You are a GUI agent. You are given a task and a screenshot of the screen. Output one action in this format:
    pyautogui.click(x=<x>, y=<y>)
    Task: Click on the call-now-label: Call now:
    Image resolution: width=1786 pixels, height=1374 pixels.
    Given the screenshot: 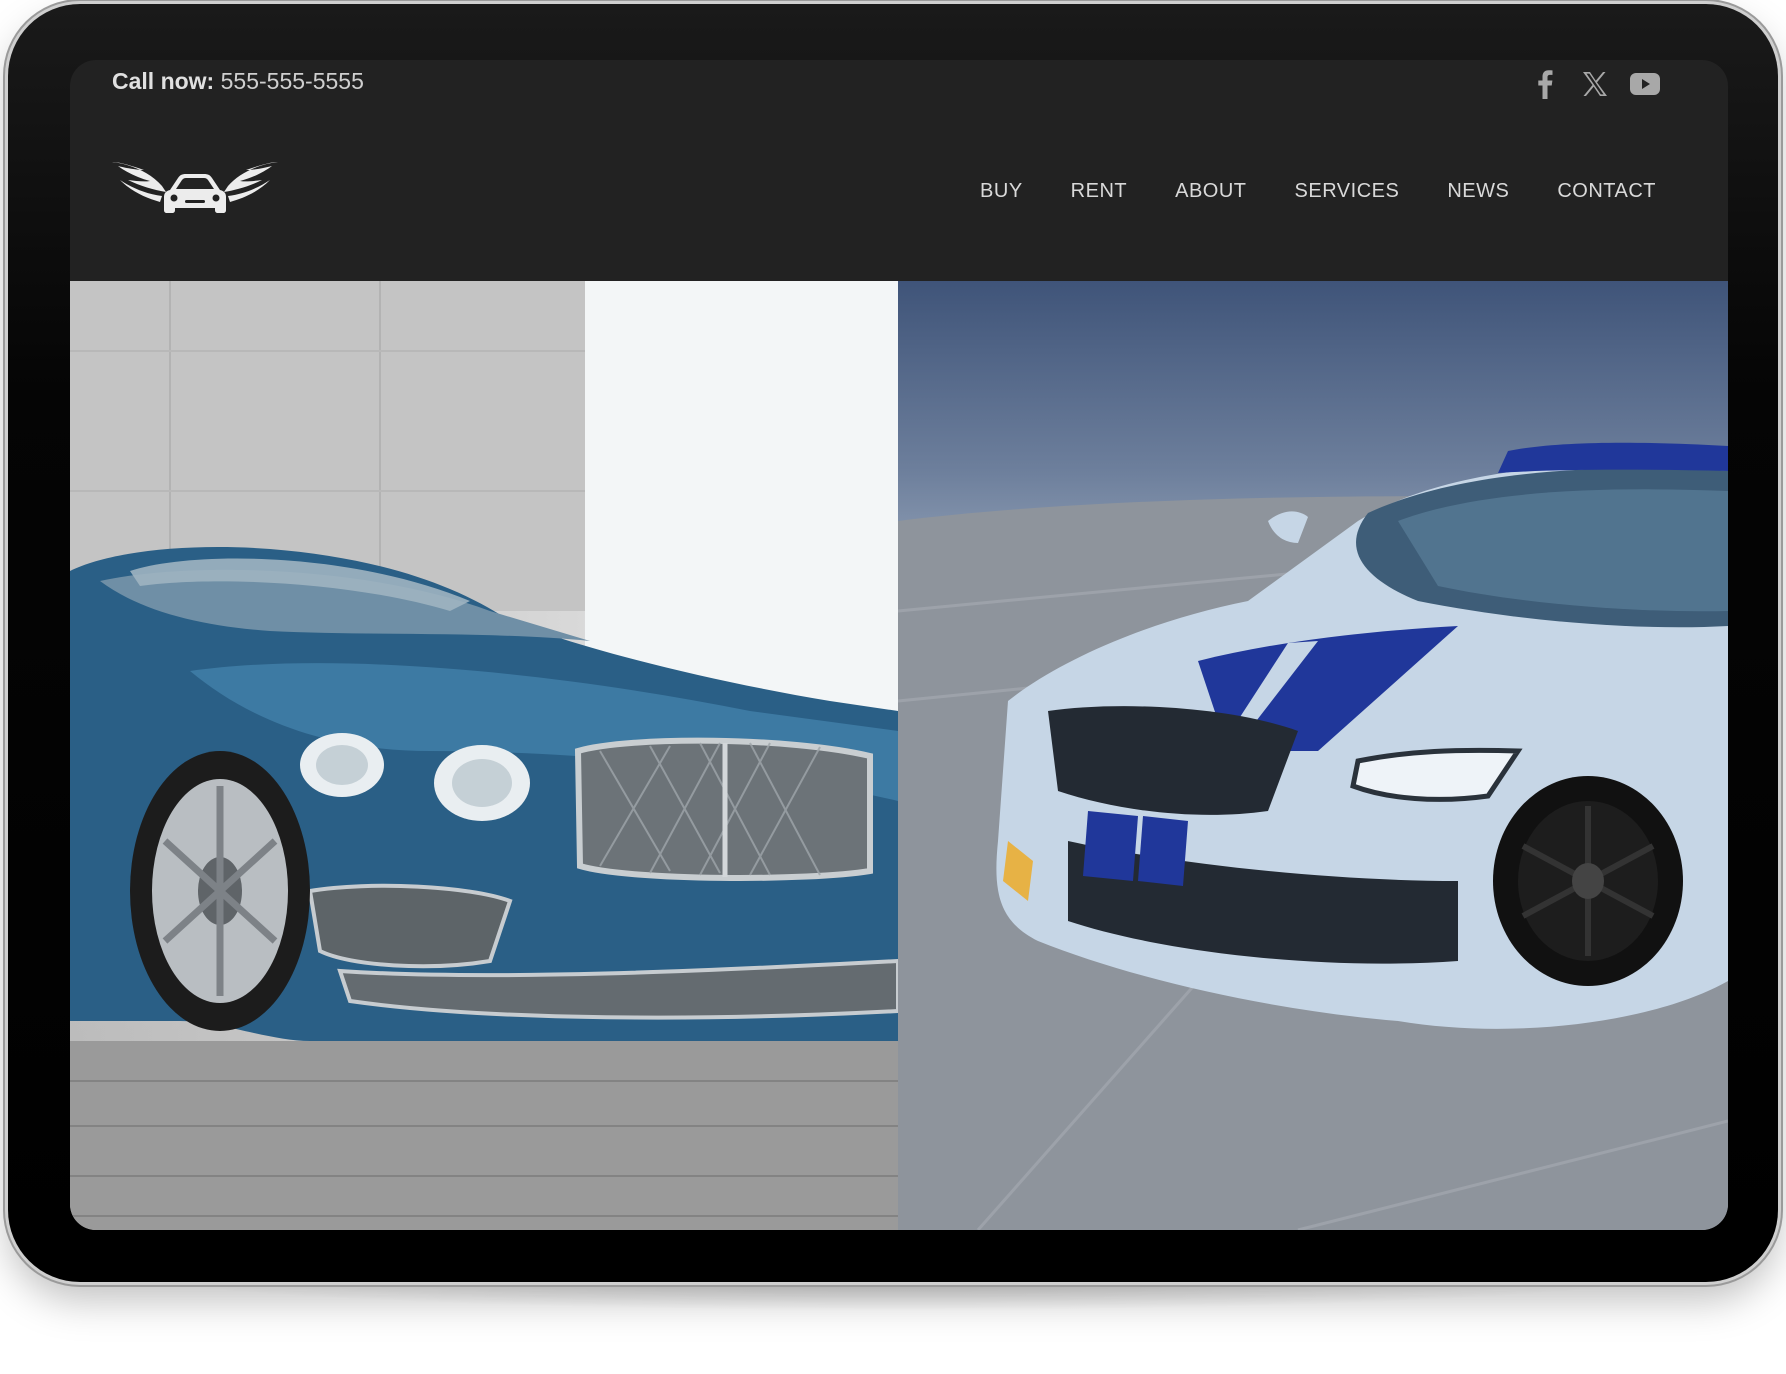 What is the action you would take?
    pyautogui.click(x=163, y=81)
    